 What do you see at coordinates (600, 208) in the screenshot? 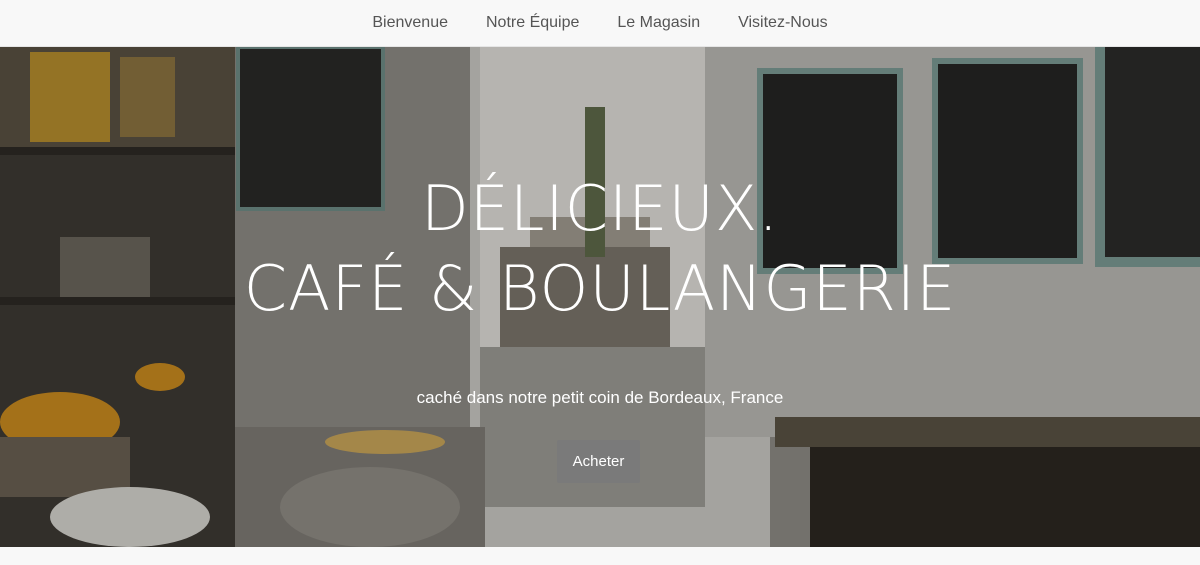
I see `hero-title-line-1: DÉLICIEUX.` at bounding box center [600, 208].